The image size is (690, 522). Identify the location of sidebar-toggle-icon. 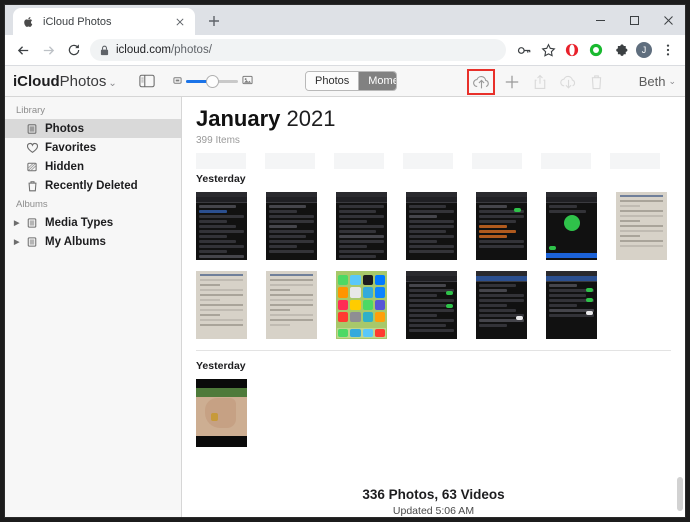
(147, 81).